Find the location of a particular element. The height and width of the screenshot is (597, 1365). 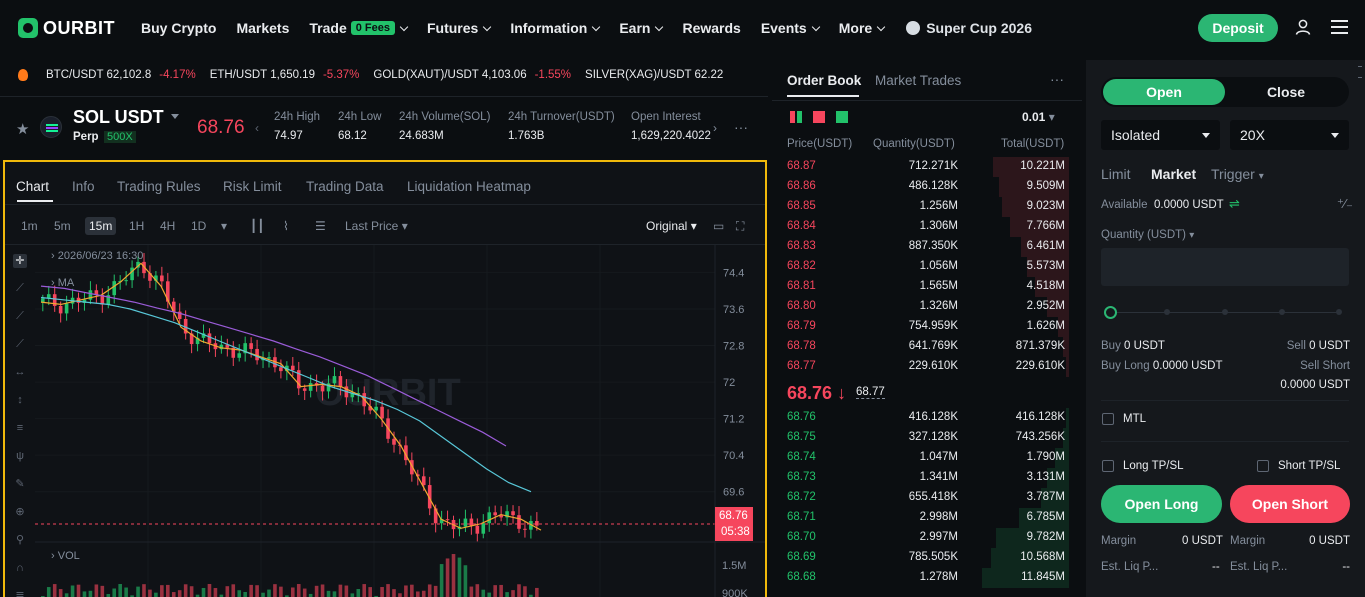

ticker-item: SILVER(XAG)/USDT 62.22 is located at coordinates (654, 75).